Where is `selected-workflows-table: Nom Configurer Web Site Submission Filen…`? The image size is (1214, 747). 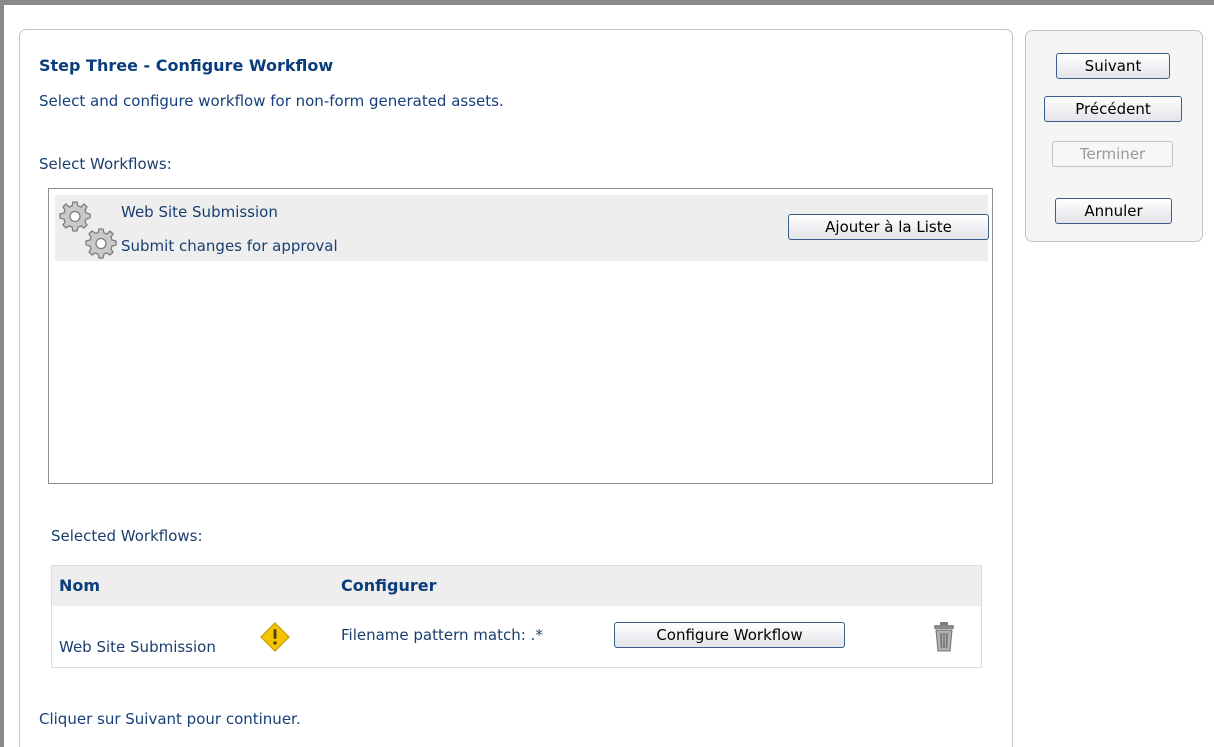 selected-workflows-table: Nom Configurer Web Site Submission Filen… is located at coordinates (516, 616).